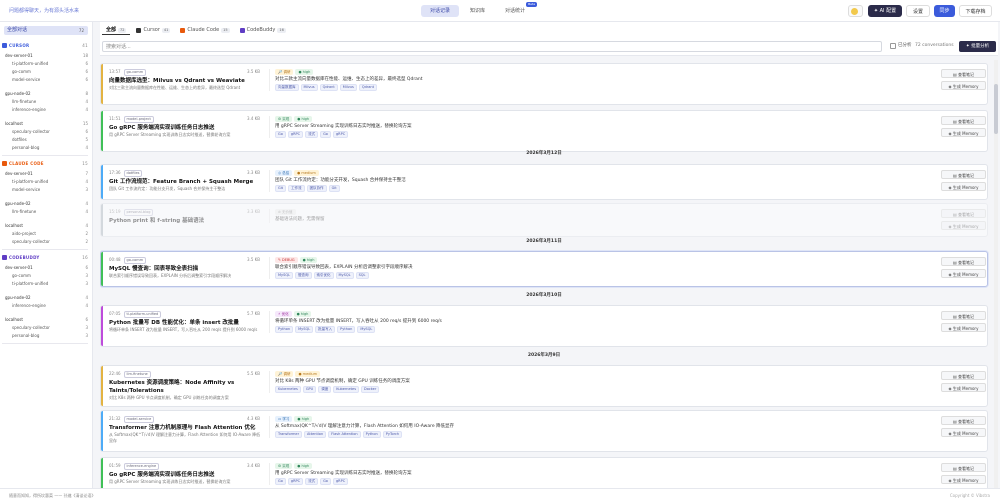 The height and width of the screenshot is (502, 1000). Describe the element at coordinates (116, 30) in the screenshot. I see `filter-tab-0: 全部 72` at that location.